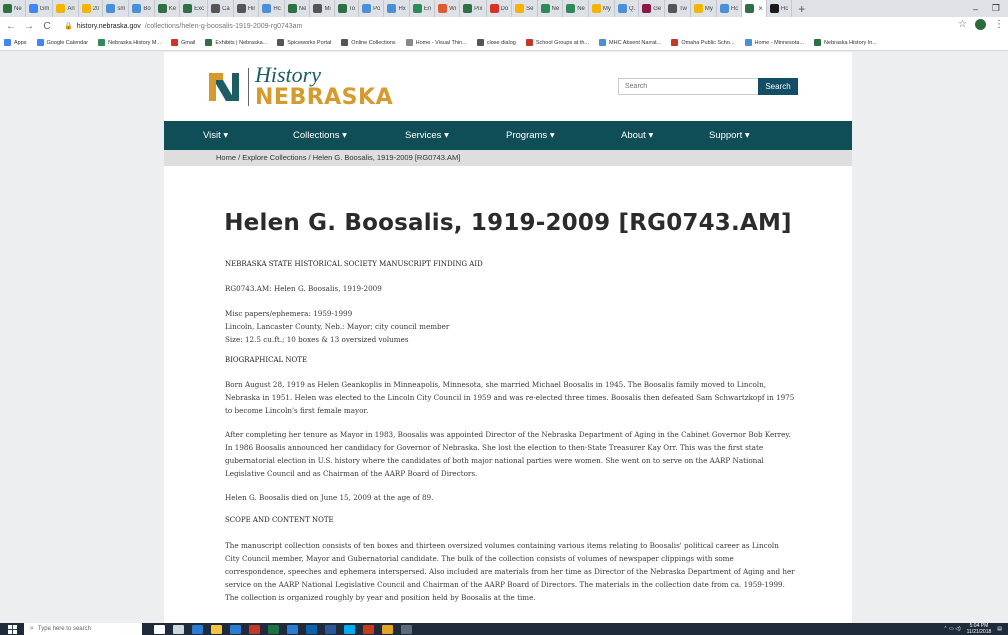  Describe the element at coordinates (11, 26) in the screenshot. I see `back-arrow-icon: ←` at that location.